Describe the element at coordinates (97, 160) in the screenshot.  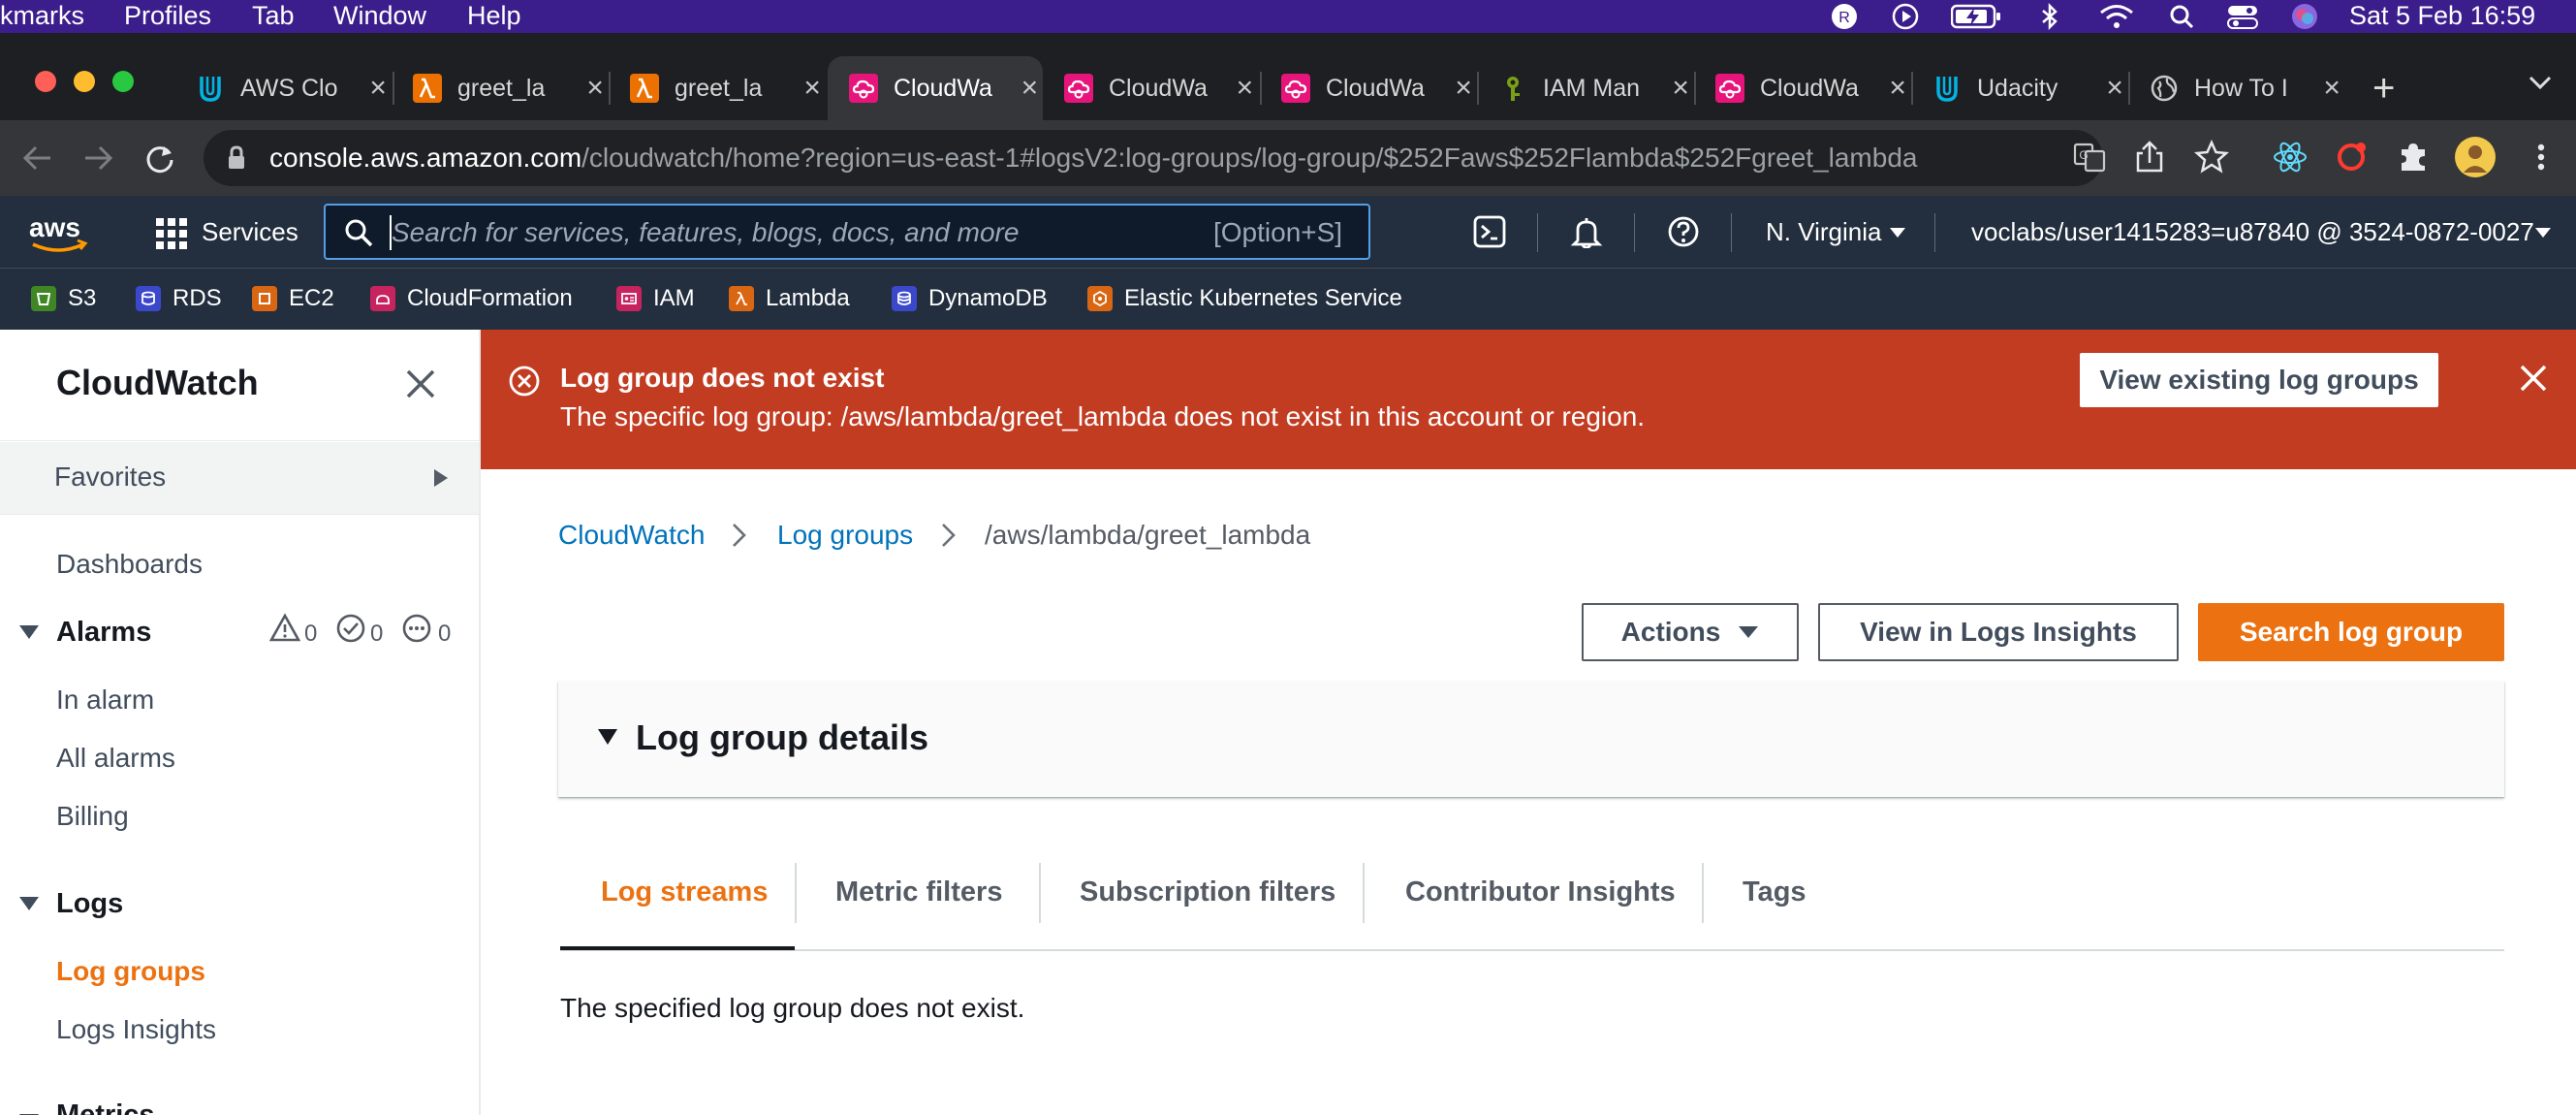
I see `forward-arrow-icon` at that location.